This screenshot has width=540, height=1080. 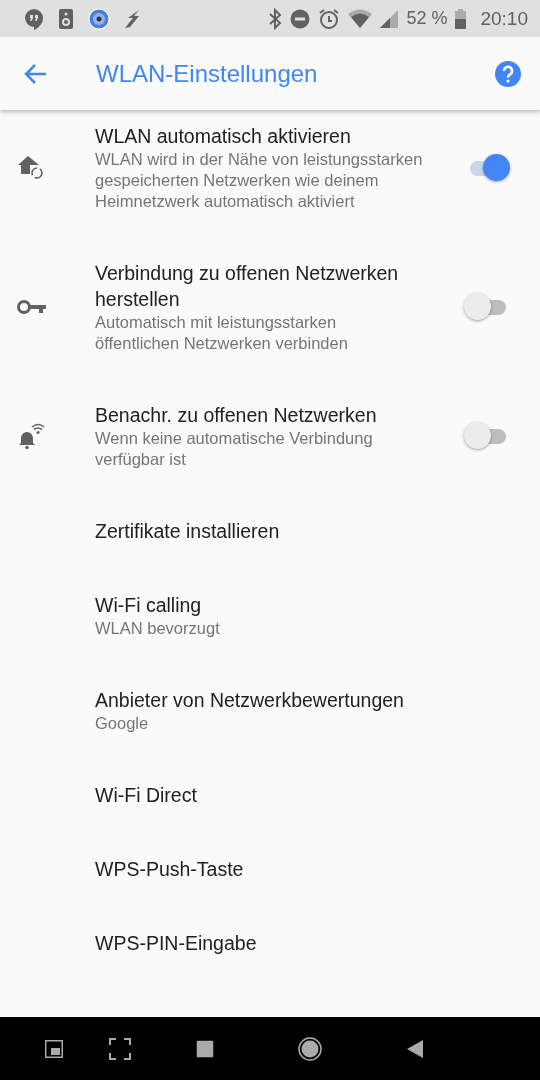 I want to click on alarm-clock-icon, so click(x=329, y=18).